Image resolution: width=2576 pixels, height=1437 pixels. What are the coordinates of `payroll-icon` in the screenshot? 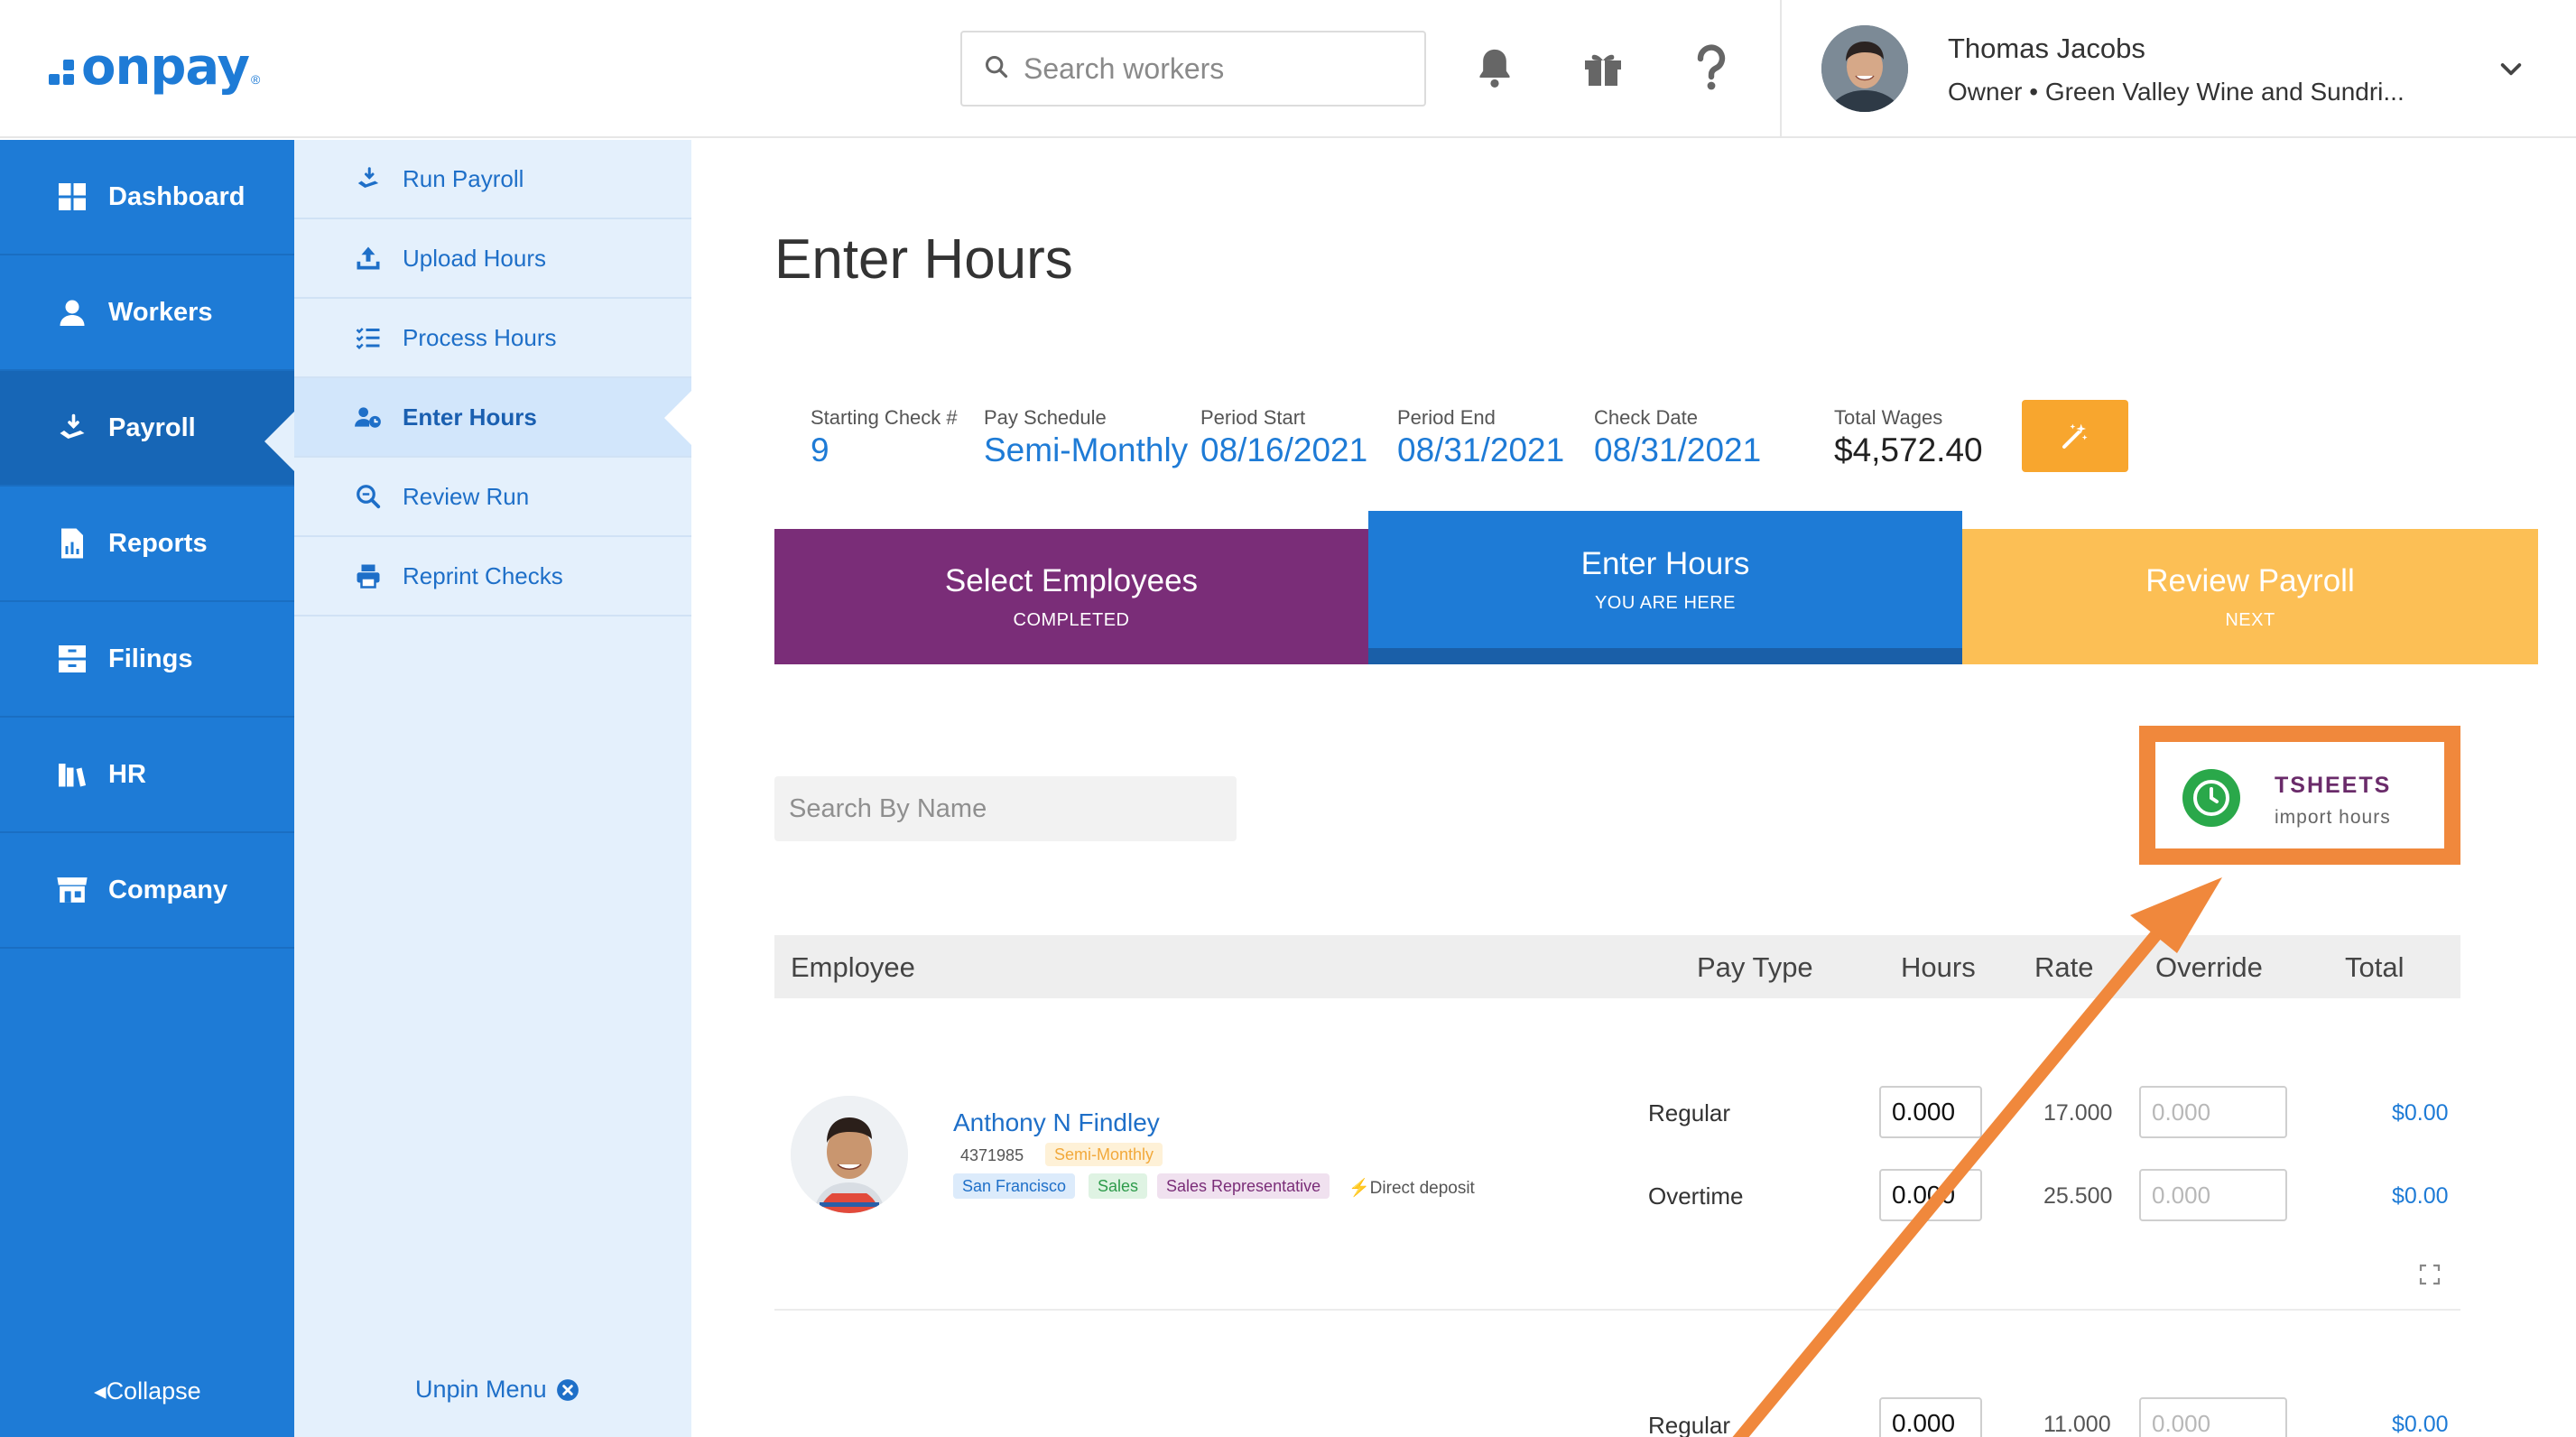 It's located at (72, 428).